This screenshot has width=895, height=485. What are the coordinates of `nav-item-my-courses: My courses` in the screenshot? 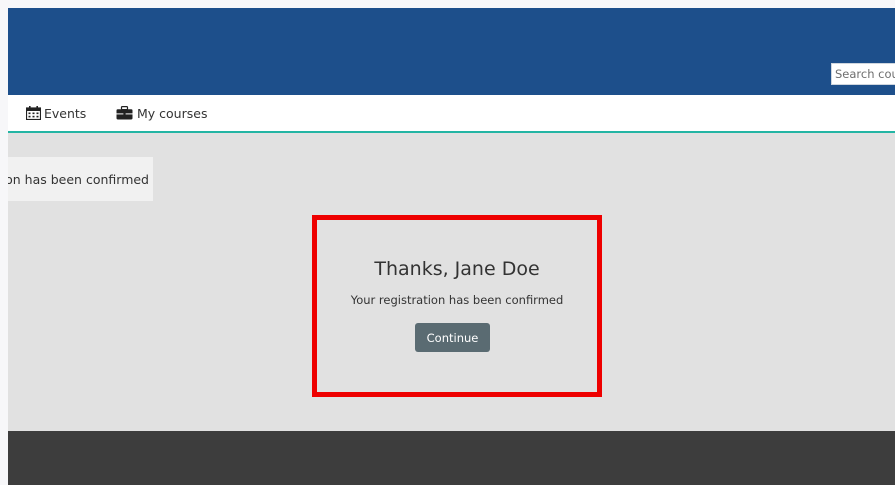 It's located at (161, 113).